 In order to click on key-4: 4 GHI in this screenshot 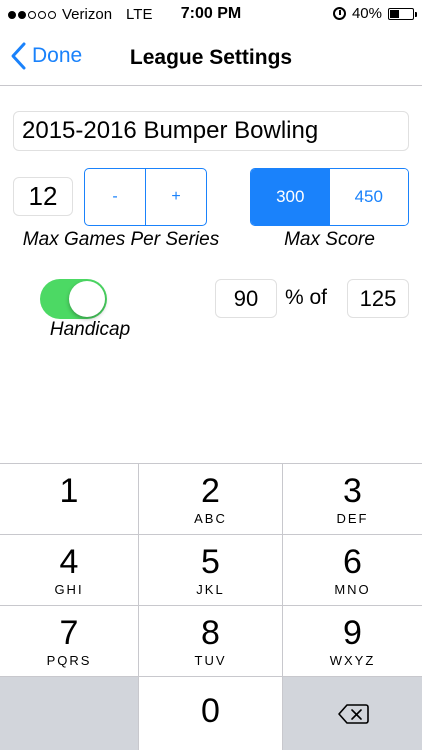, I will do `click(69, 570)`.